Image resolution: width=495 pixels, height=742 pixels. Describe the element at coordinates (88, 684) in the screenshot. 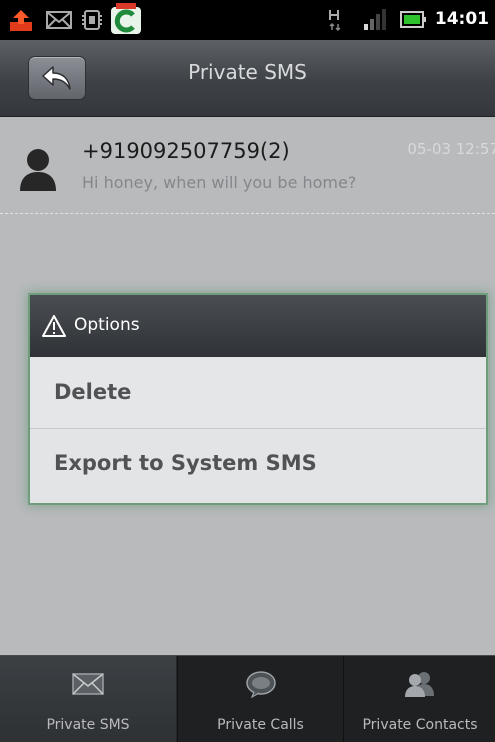

I see `envelope-icon` at that location.